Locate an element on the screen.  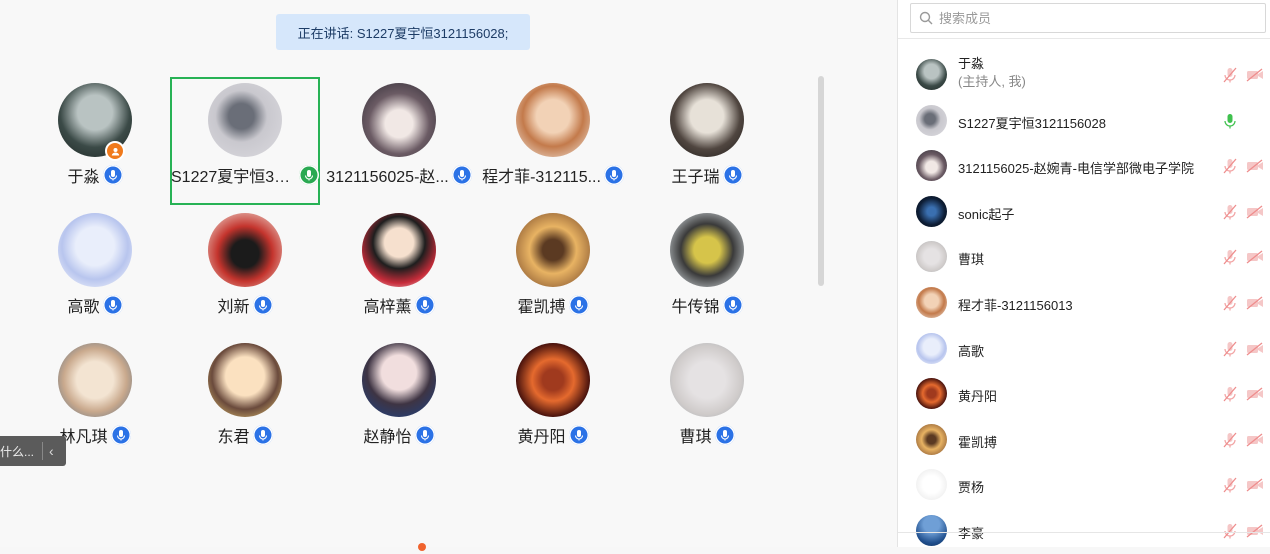
member-name-block: 曹琪 is located at coordinates (971, 258).